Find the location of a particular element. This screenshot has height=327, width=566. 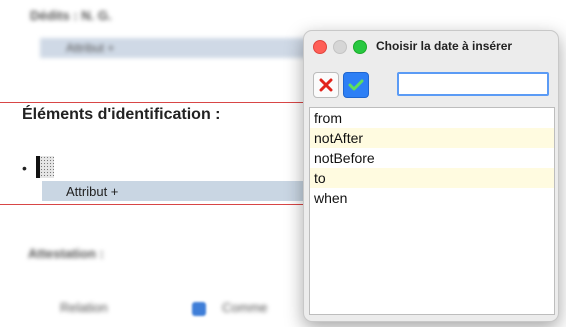

close-icon is located at coordinates (326, 85).